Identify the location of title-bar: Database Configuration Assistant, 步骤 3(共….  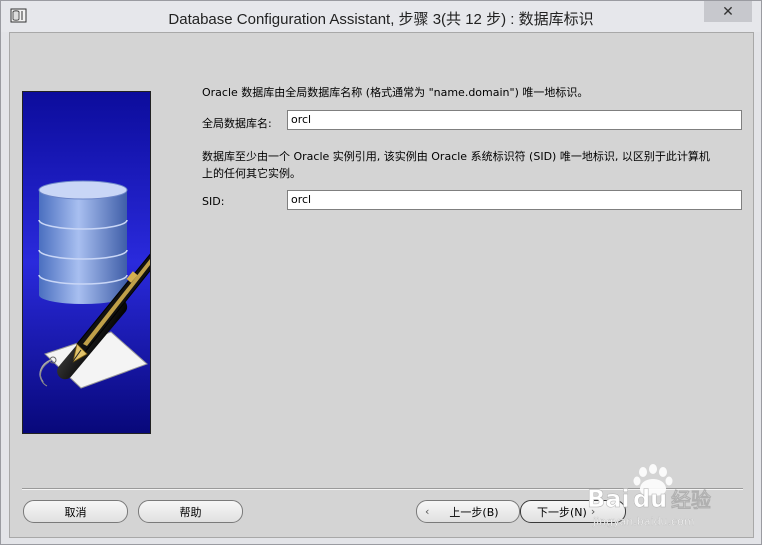
(381, 16).